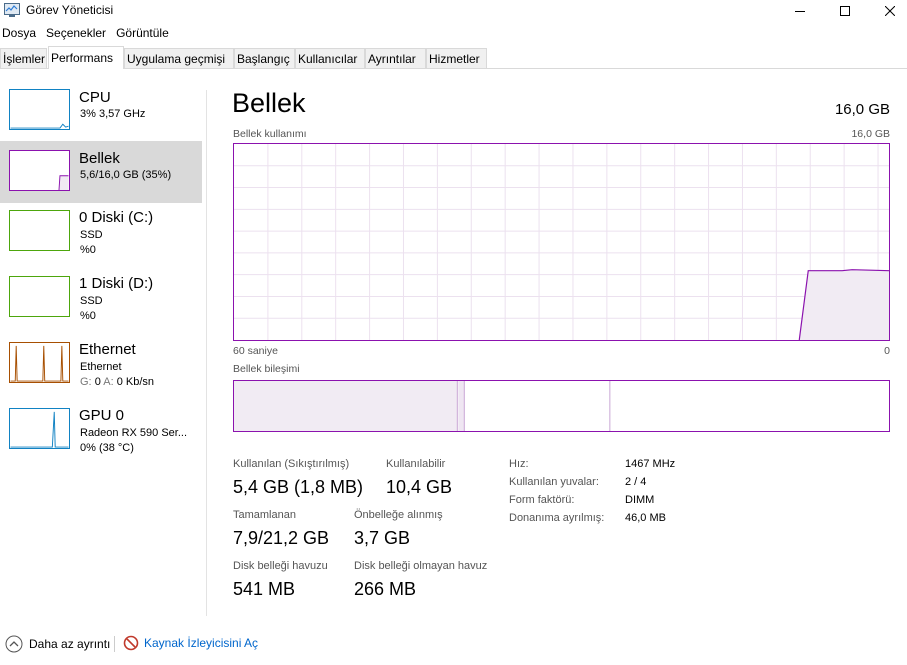  What do you see at coordinates (21, 34) in the screenshot?
I see `menu-file: Dosya` at bounding box center [21, 34].